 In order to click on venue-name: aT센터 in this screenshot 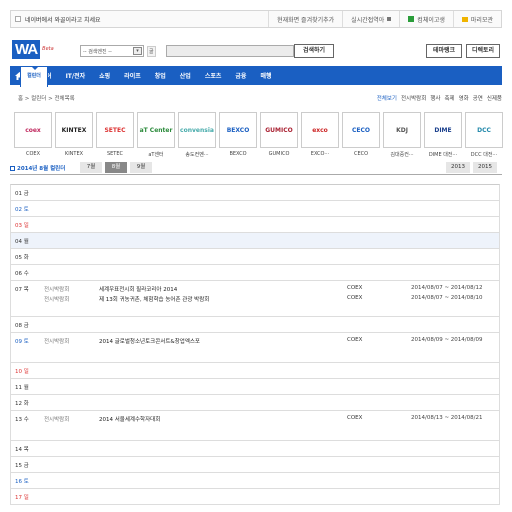, I will do `click(156, 154)`.